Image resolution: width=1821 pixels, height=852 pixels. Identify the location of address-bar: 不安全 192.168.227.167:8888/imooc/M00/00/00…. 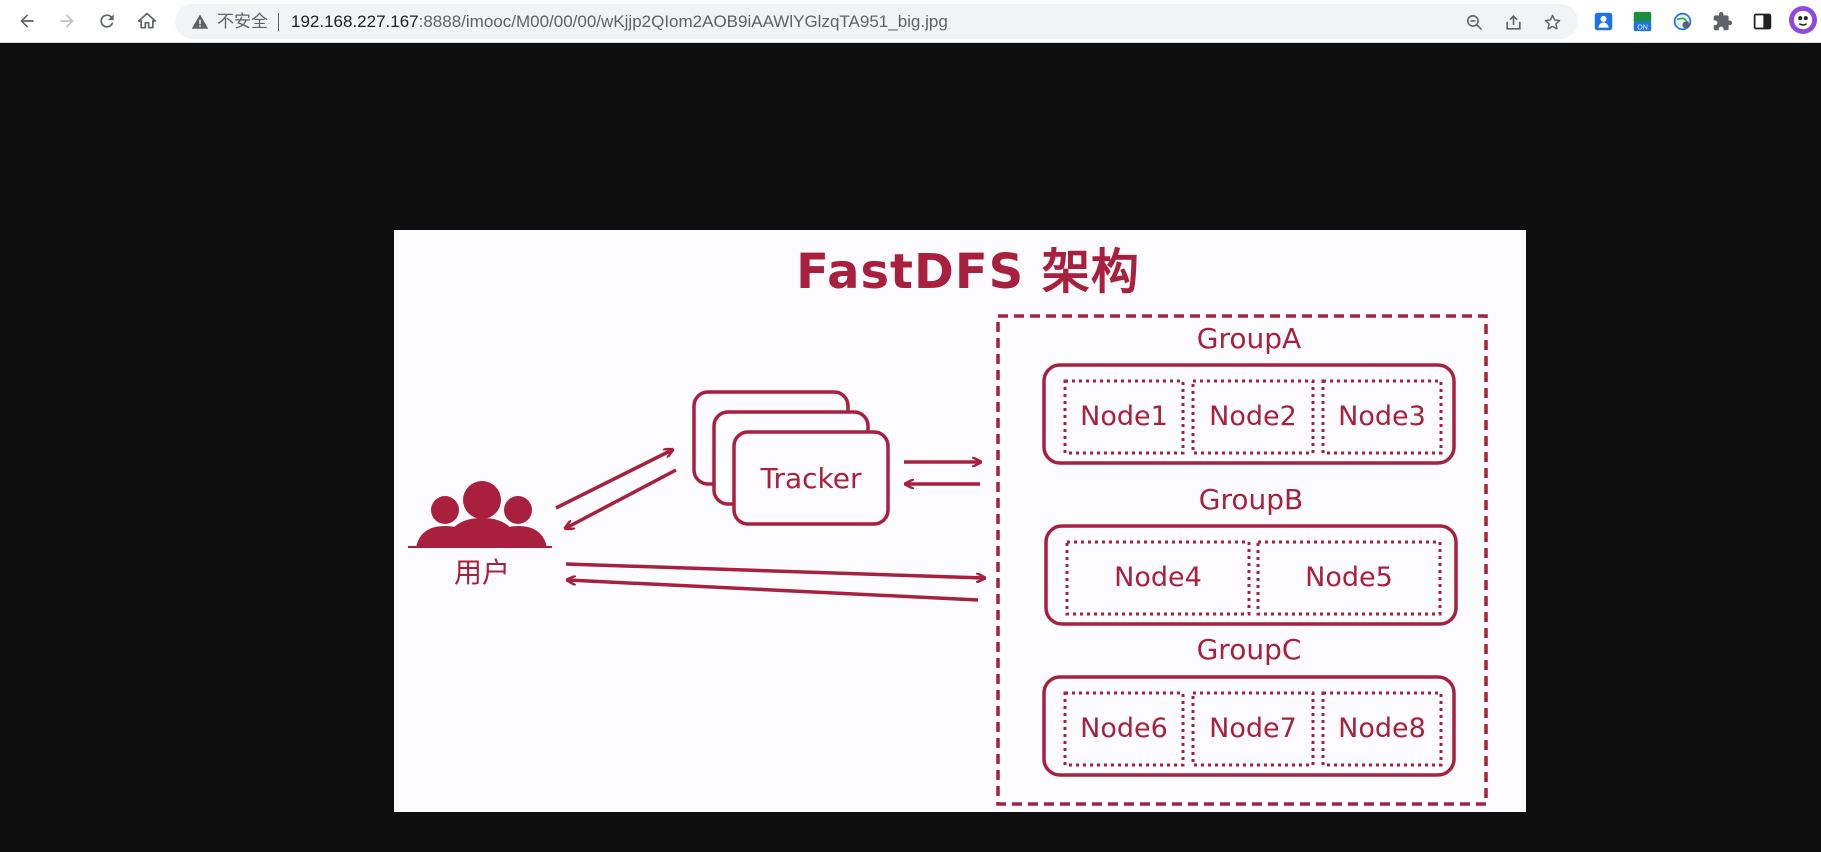
(876, 21).